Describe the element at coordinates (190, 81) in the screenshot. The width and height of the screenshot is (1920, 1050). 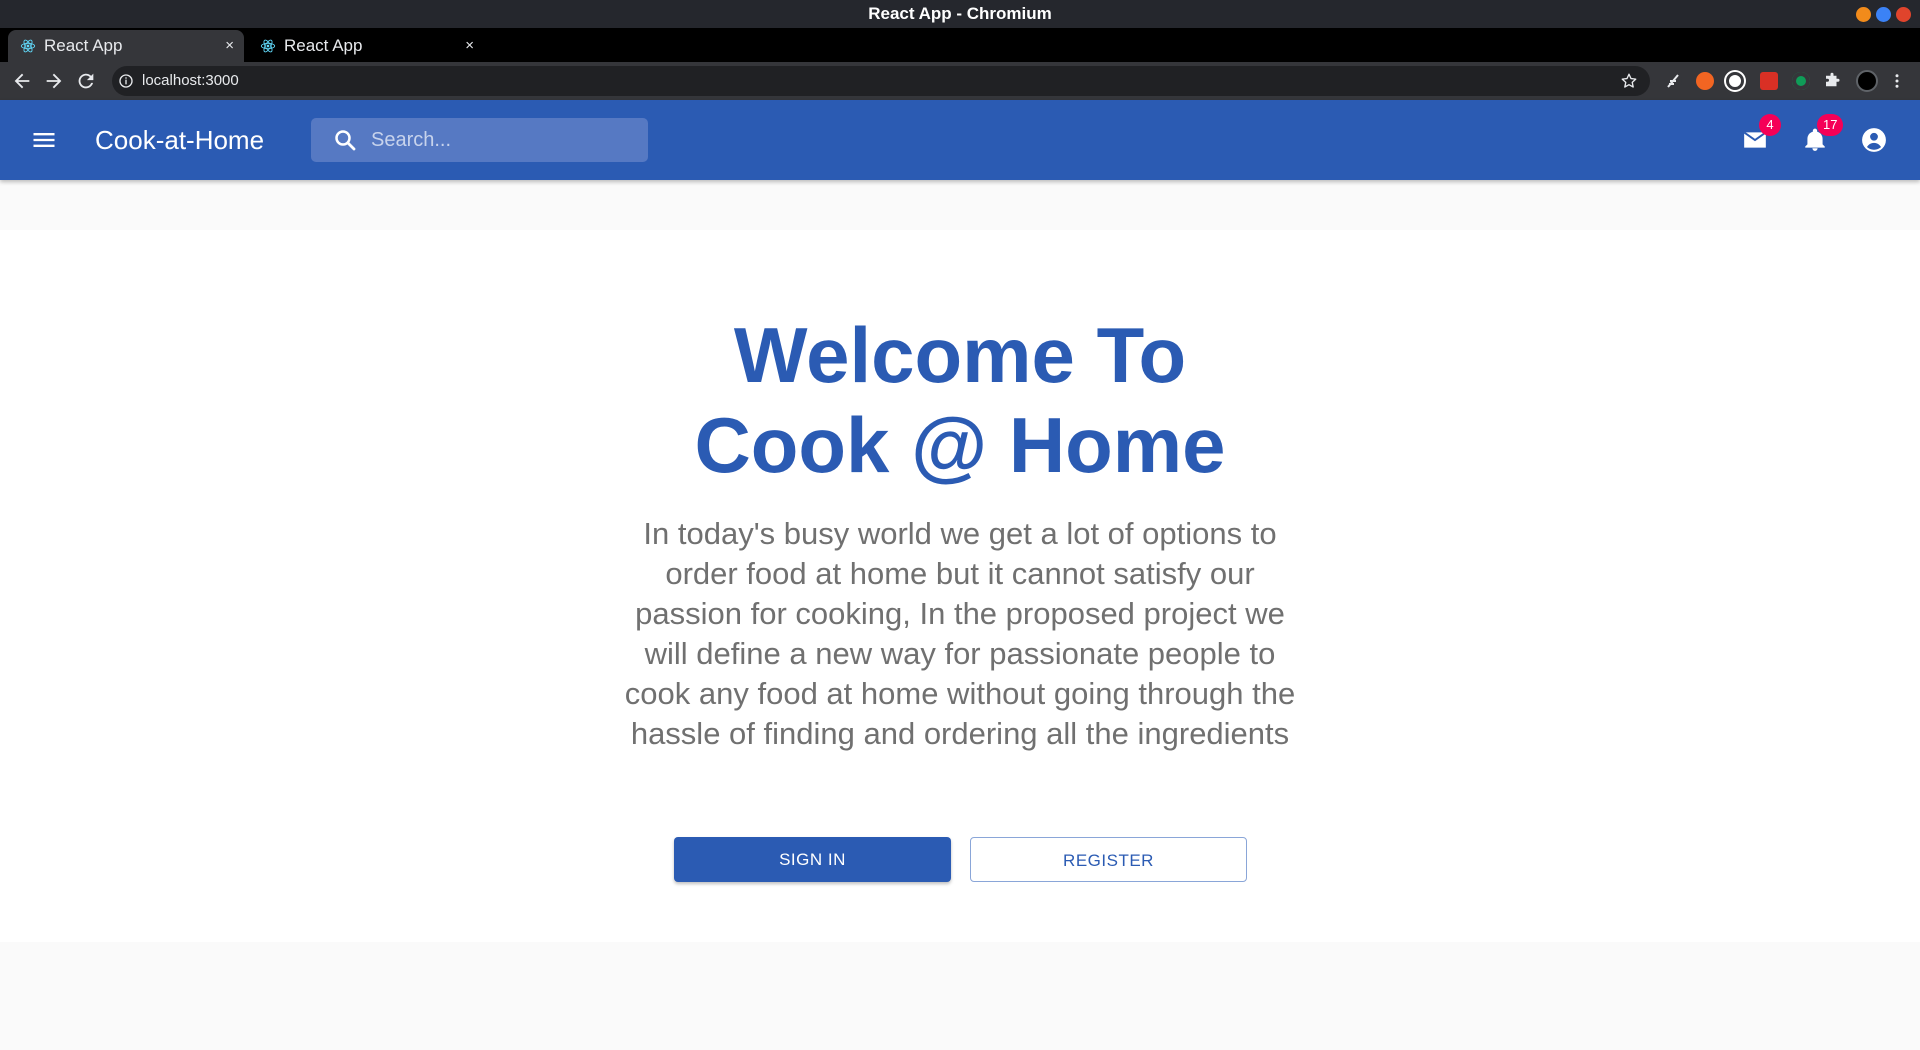
I see `url-text: localhost:3000` at that location.